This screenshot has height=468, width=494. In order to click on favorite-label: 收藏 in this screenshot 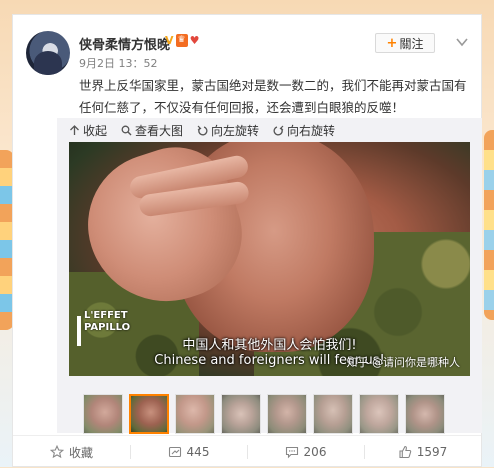, I will do `click(80, 452)`.